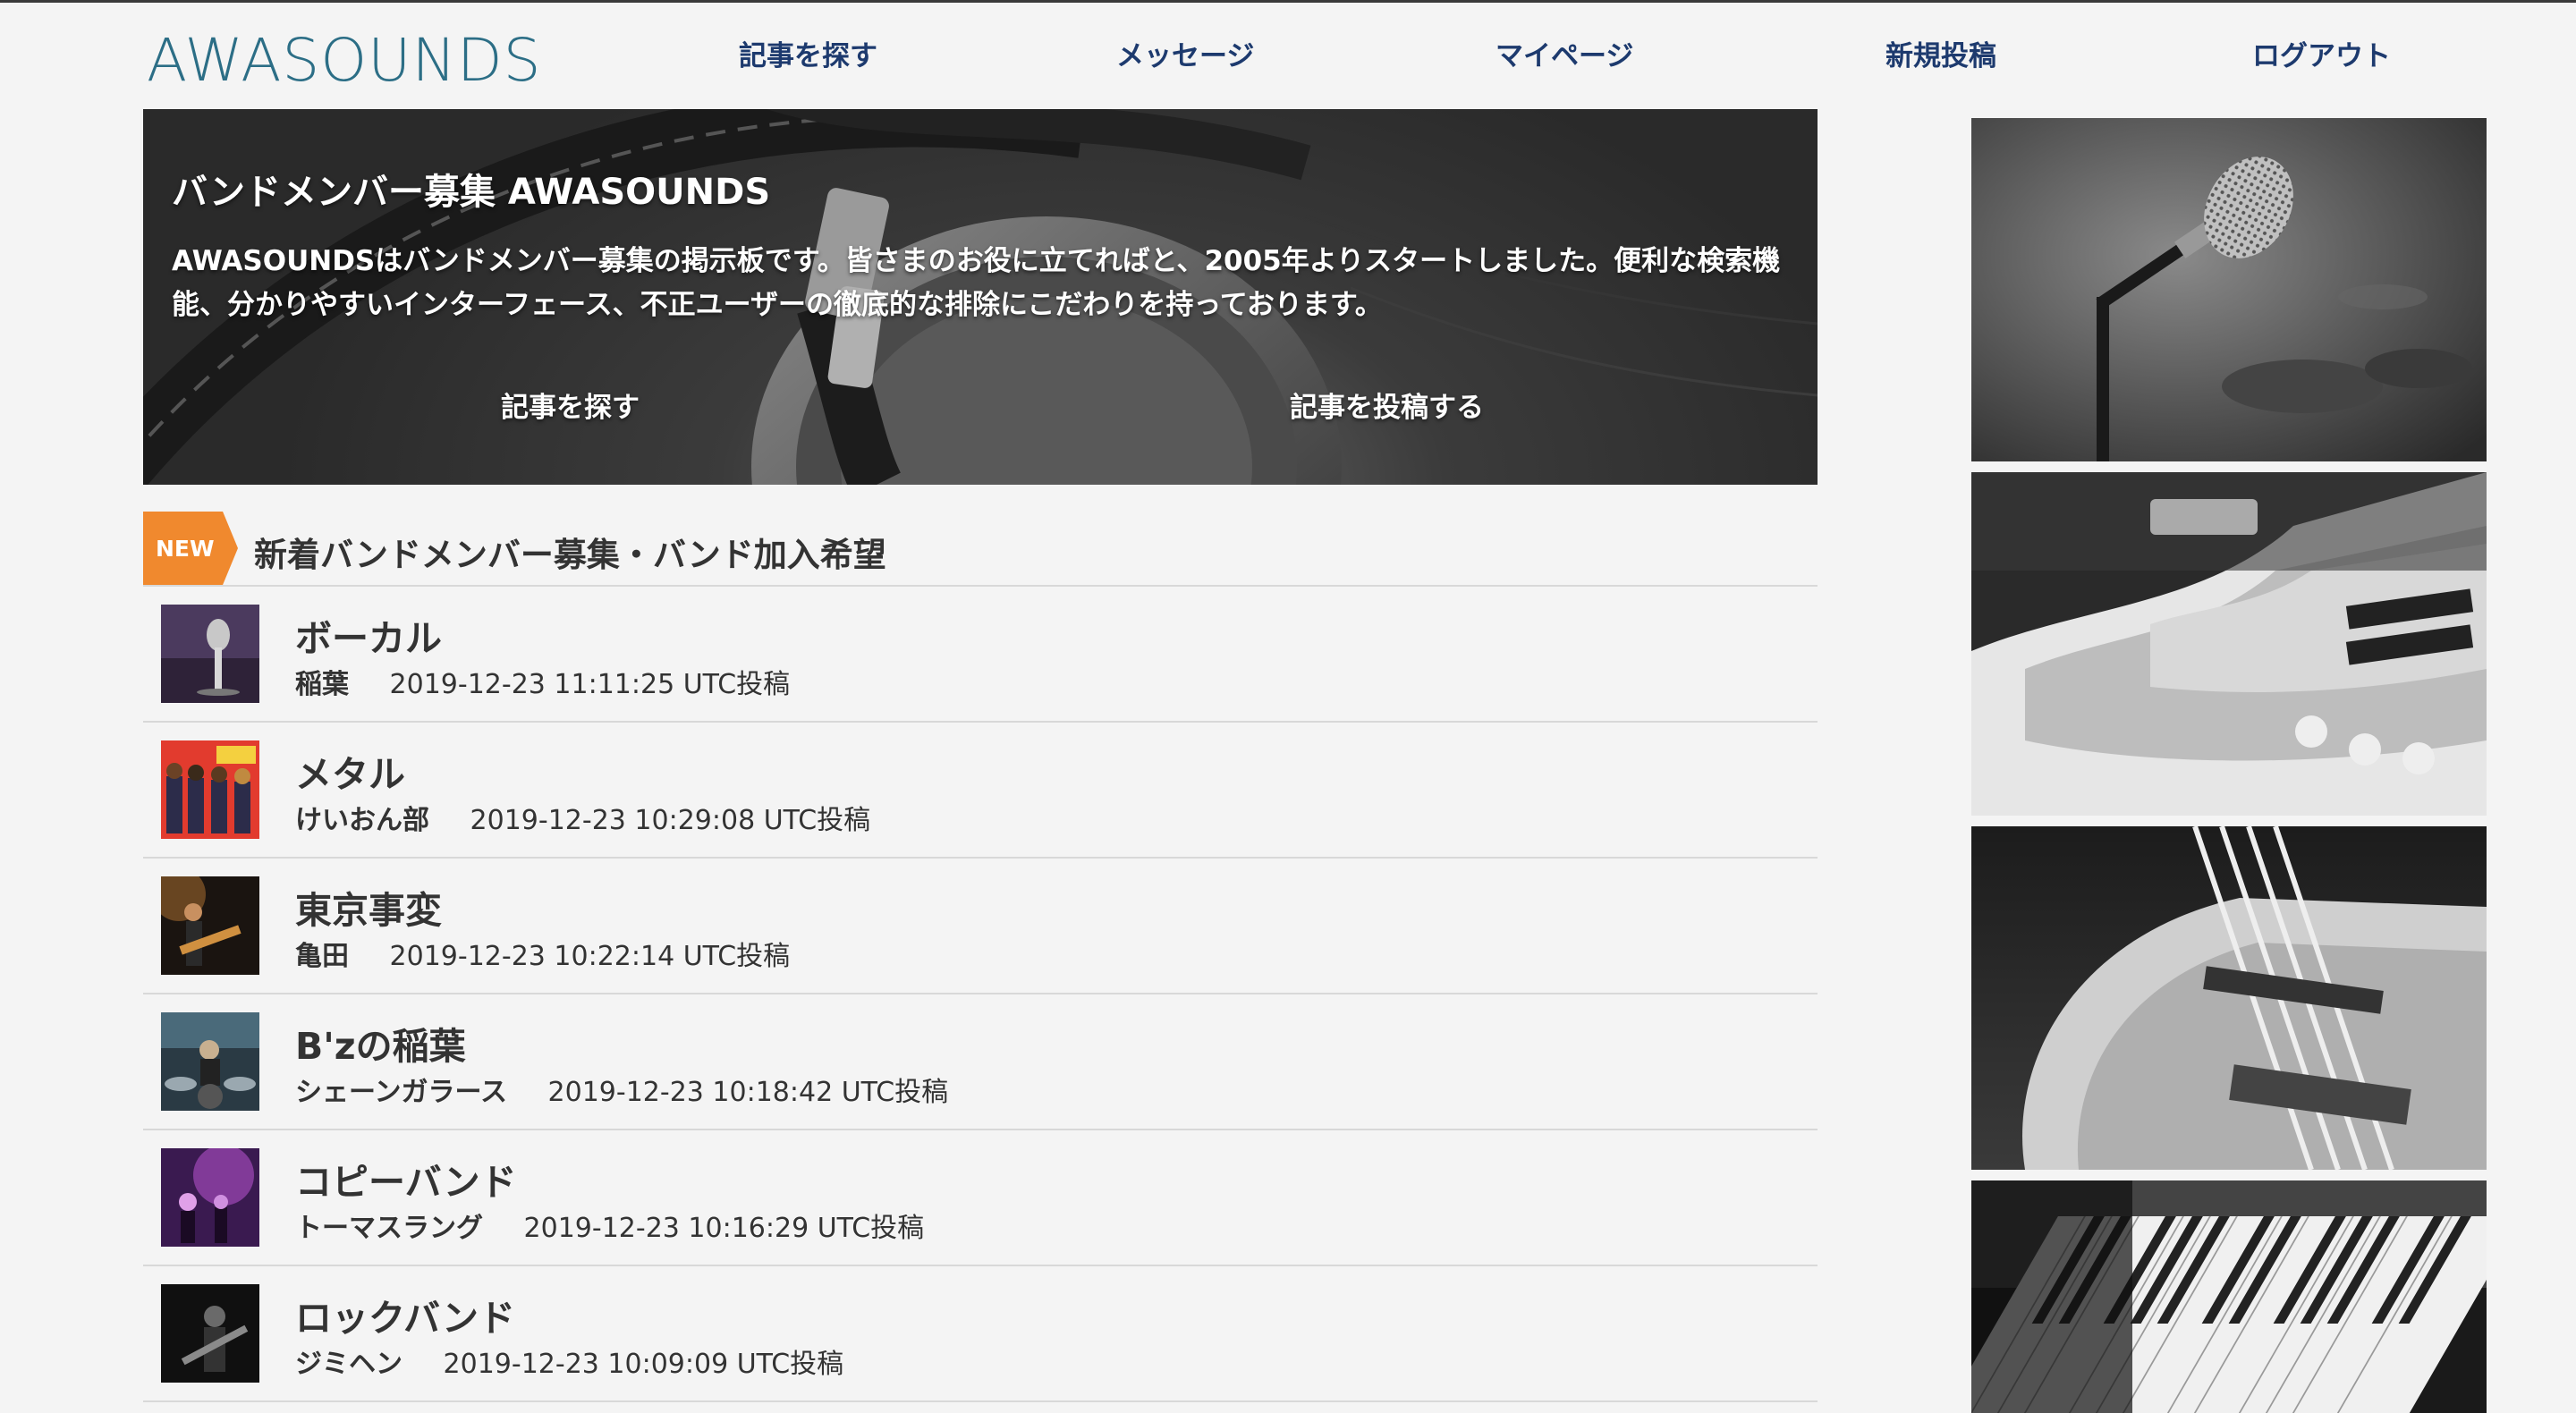 The width and height of the screenshot is (2576, 1413). I want to click on nav-mypage: マイページ, so click(1564, 53).